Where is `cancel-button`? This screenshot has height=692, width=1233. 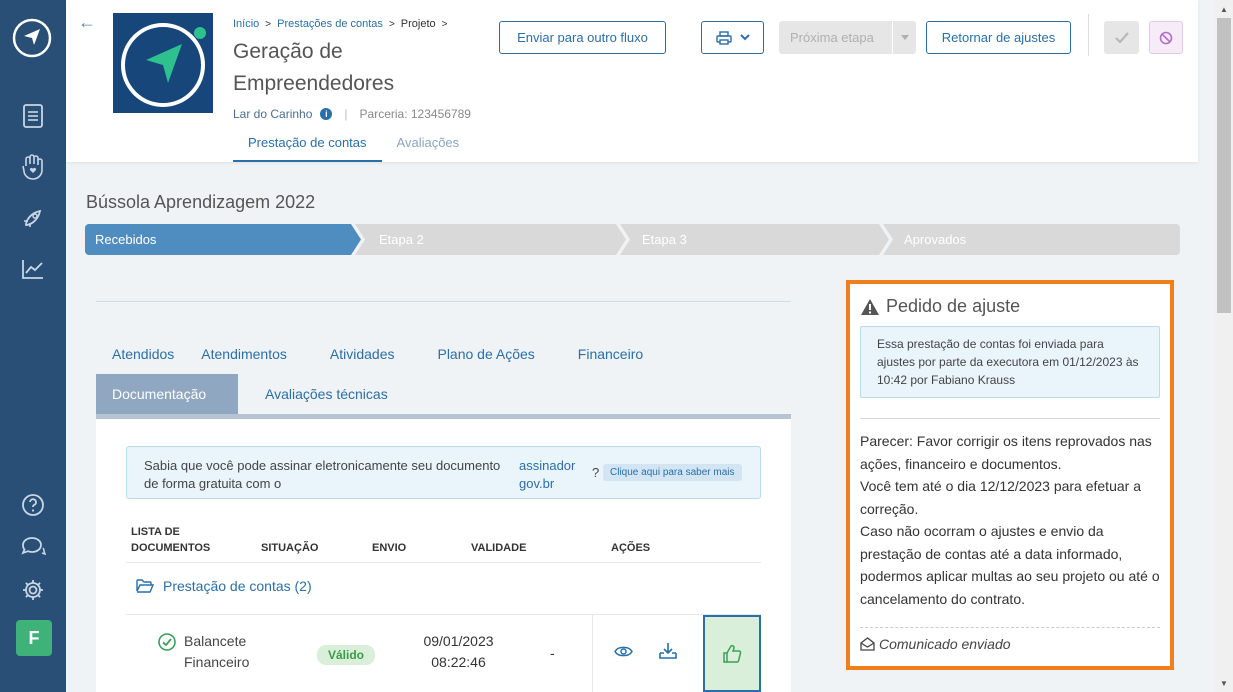
cancel-button is located at coordinates (1166, 37).